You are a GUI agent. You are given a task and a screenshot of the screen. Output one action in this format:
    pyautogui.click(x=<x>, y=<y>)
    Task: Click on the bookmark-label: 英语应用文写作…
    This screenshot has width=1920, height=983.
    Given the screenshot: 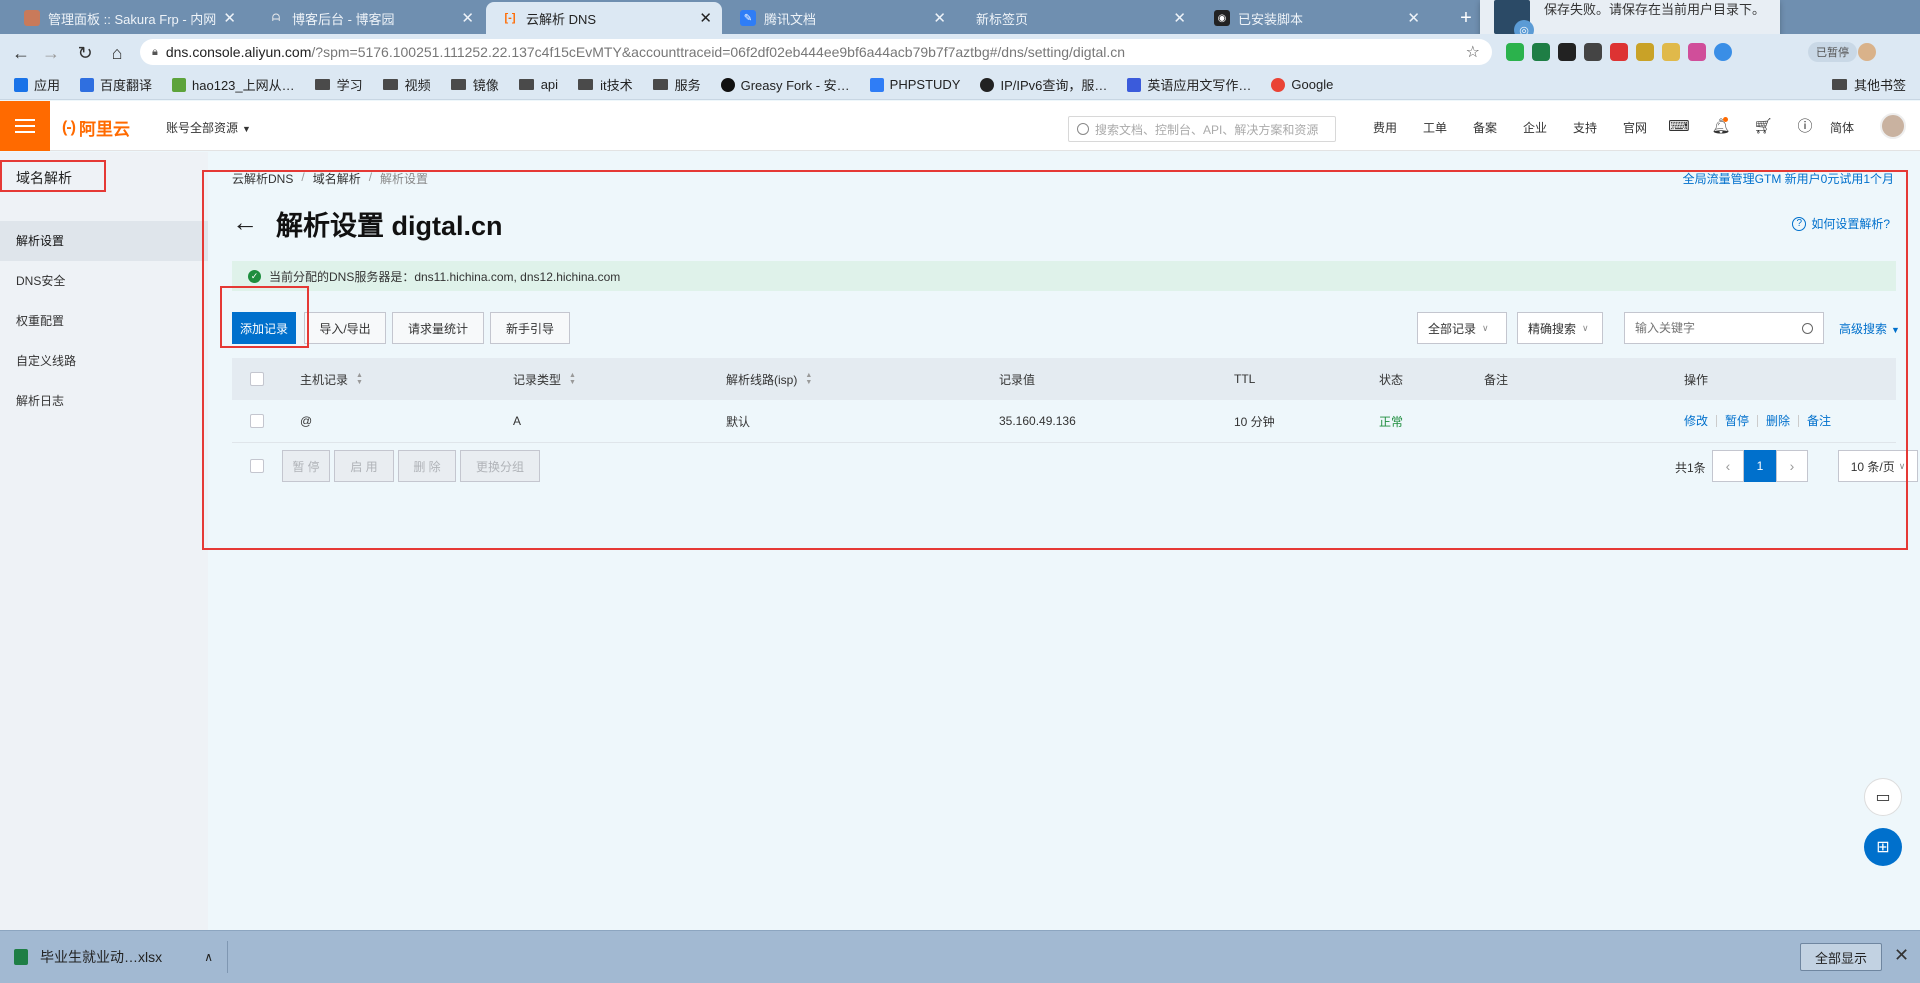 What is the action you would take?
    pyautogui.click(x=1199, y=85)
    